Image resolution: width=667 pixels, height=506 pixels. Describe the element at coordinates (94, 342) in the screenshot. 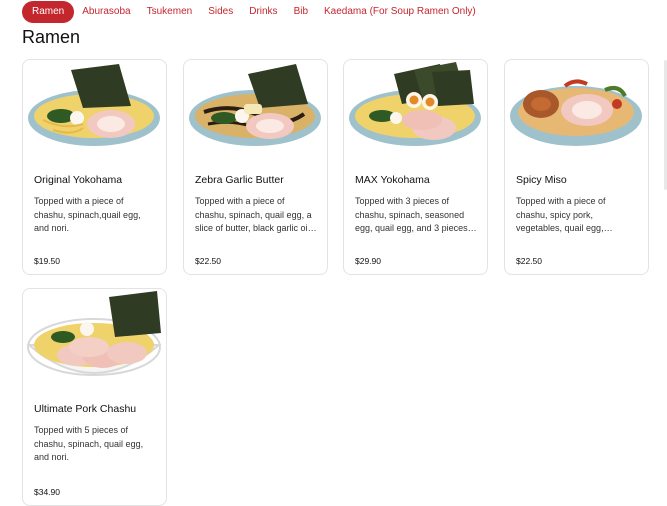

I see `ramen-bowl-chashu-icon` at that location.